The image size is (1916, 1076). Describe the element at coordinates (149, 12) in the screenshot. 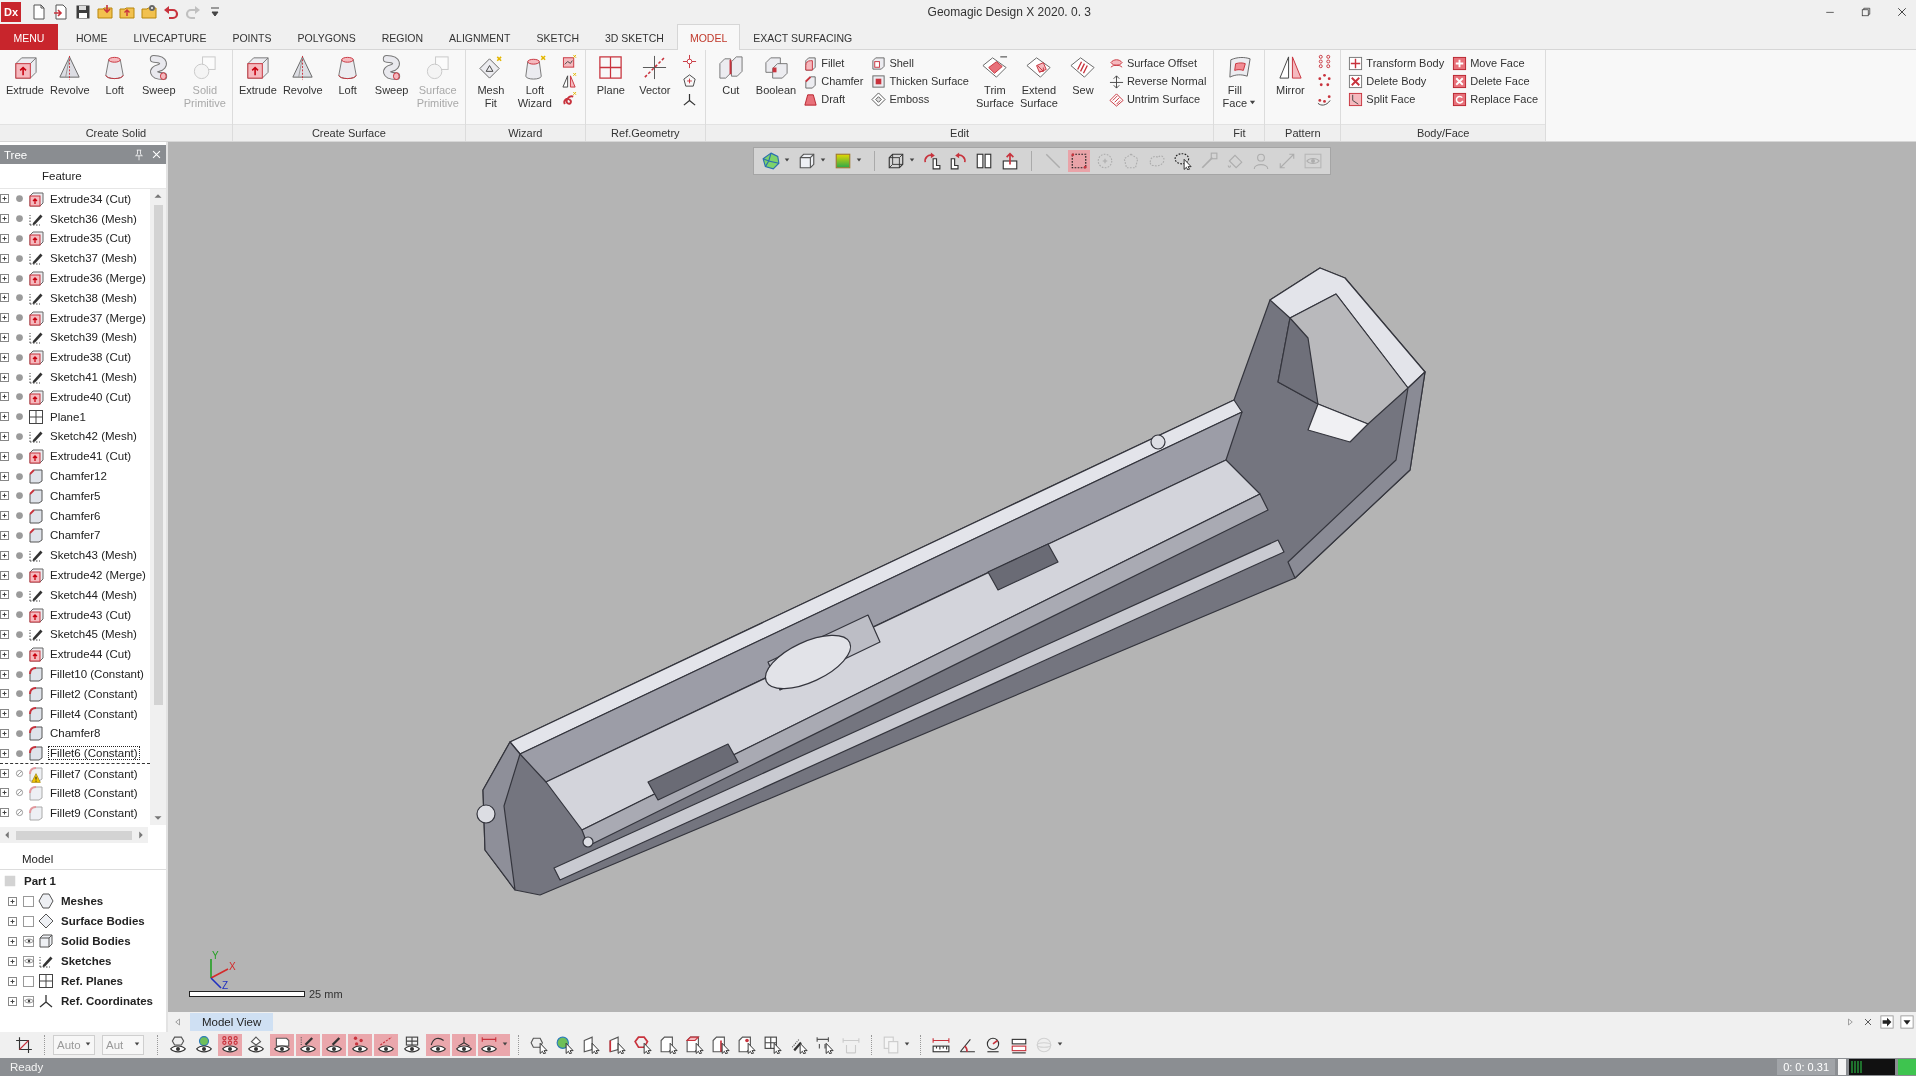

I see `folder-gear-icon` at that location.